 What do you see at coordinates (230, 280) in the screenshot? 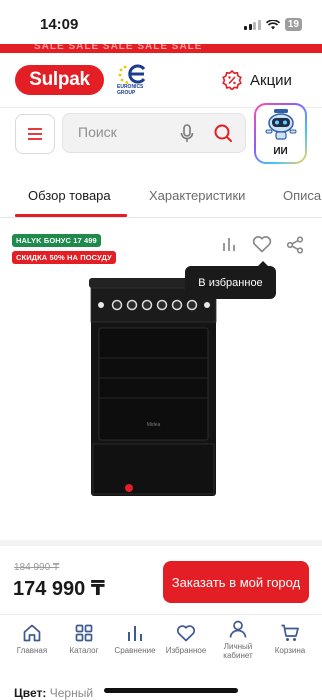
I see `favorite-tooltip: В избранное` at bounding box center [230, 280].